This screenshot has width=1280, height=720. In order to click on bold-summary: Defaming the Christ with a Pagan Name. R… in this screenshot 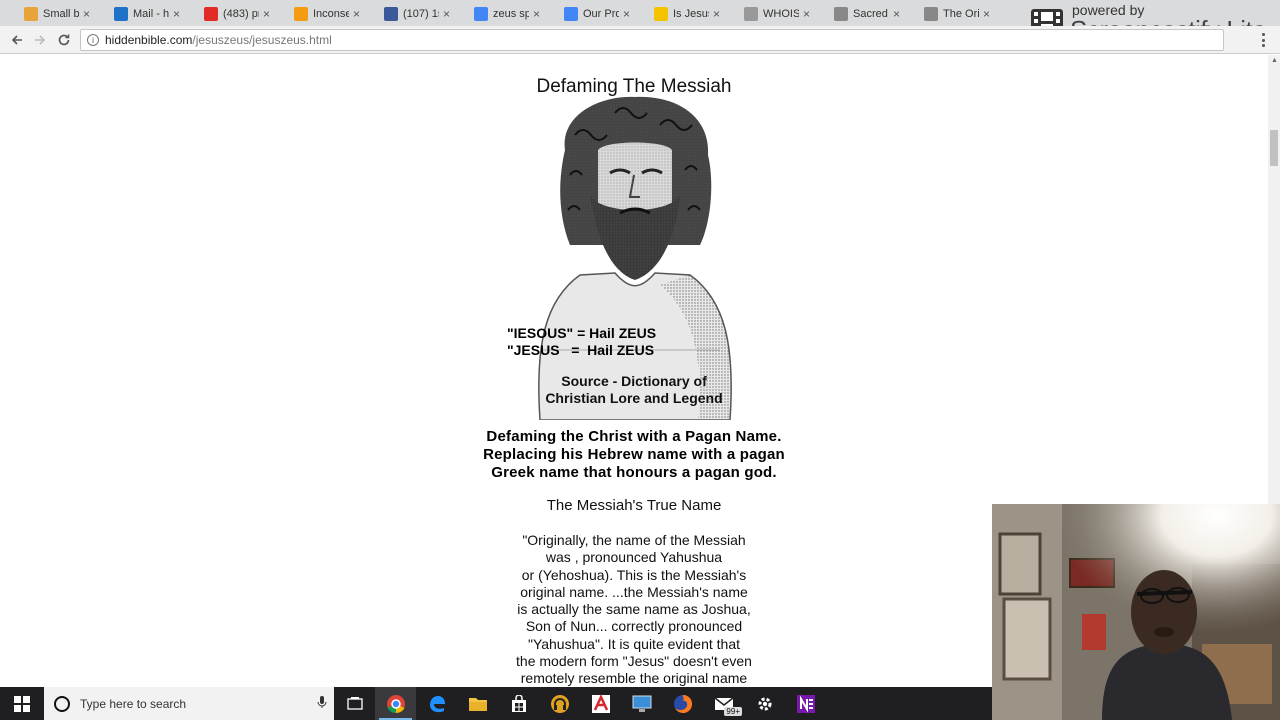, I will do `click(634, 455)`.